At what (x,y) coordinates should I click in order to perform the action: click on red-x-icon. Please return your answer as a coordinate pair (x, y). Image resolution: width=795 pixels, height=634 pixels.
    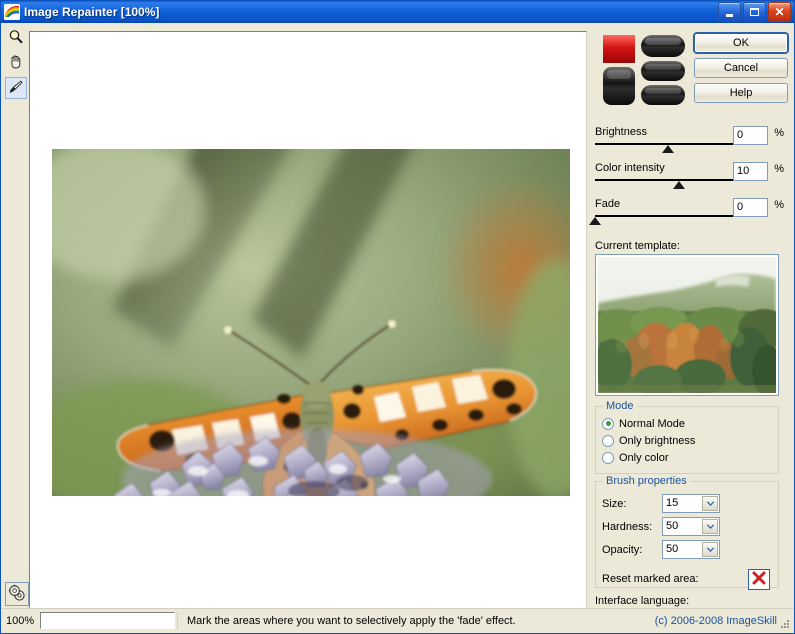
    Looking at the image, I should click on (759, 579).